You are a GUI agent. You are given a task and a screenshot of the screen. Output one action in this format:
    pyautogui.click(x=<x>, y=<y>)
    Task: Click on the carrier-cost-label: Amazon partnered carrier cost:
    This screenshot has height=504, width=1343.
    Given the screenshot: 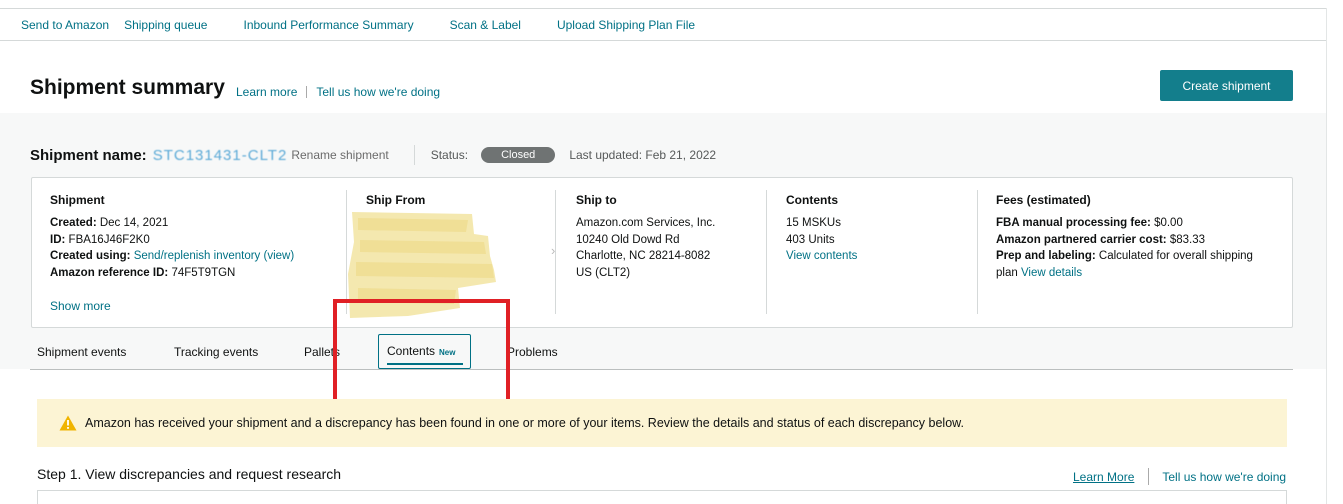 What is the action you would take?
    pyautogui.click(x=1081, y=239)
    